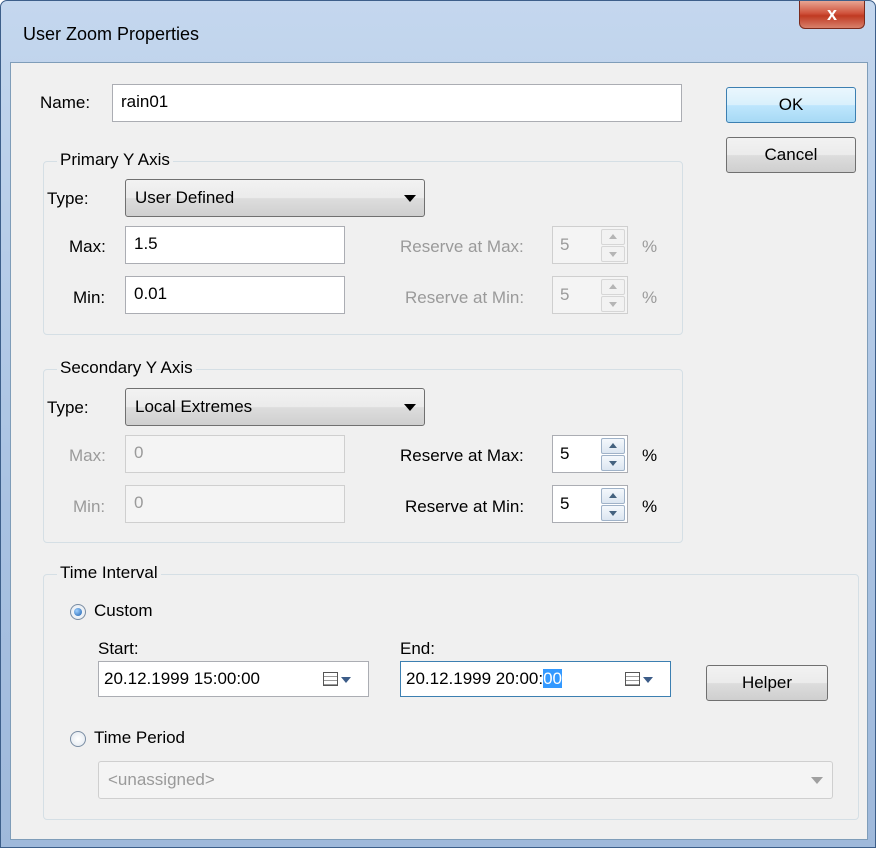 Image resolution: width=876 pixels, height=848 pixels. Describe the element at coordinates (565, 244) in the screenshot. I see `primary-reserve-max-value: 5` at that location.